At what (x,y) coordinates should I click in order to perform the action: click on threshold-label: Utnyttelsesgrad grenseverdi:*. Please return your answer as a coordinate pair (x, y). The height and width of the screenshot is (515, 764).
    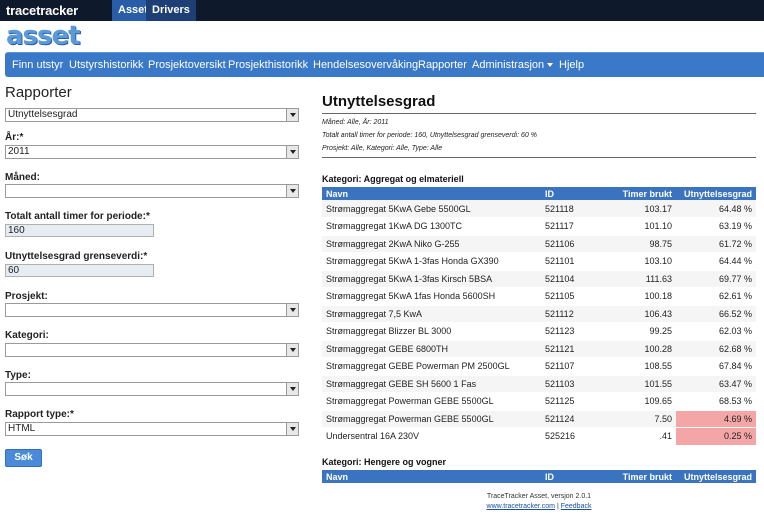
    Looking at the image, I should click on (76, 256).